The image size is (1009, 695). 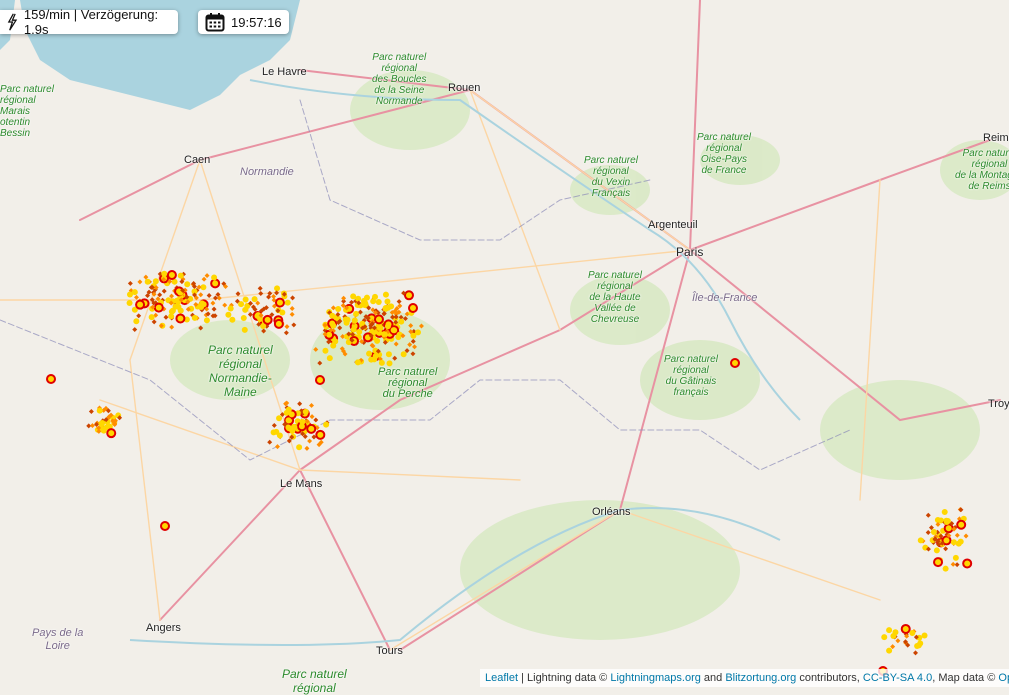 What do you see at coordinates (760, 678) in the screenshot?
I see `blitzortung-link: Blitzortung.org` at bounding box center [760, 678].